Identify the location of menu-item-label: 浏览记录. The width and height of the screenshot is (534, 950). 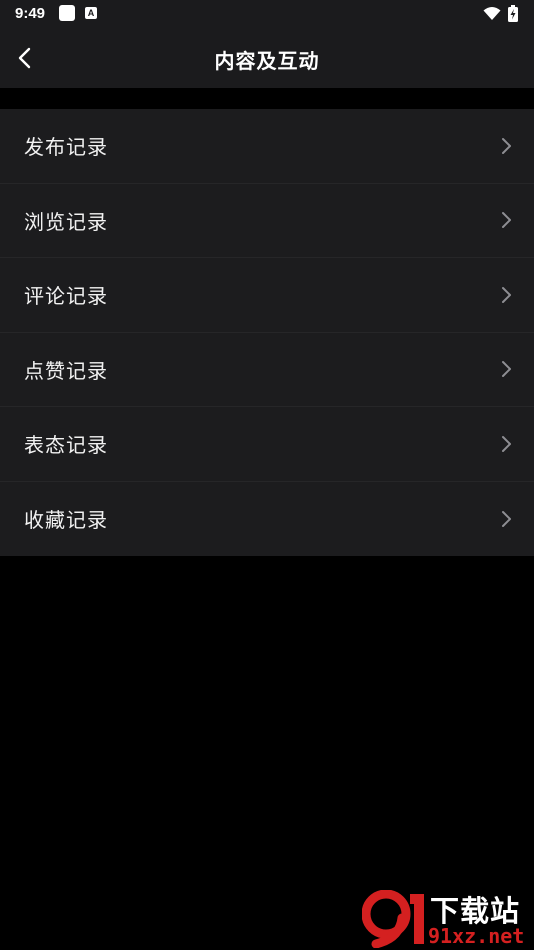
(66, 221).